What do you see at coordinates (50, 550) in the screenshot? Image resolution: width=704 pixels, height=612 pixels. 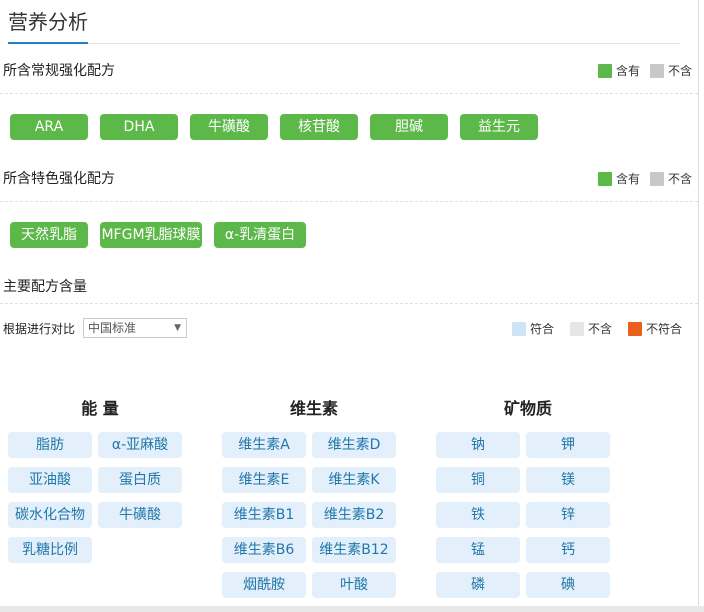 I see `energy-nutrient-chip: 乳糖比例` at bounding box center [50, 550].